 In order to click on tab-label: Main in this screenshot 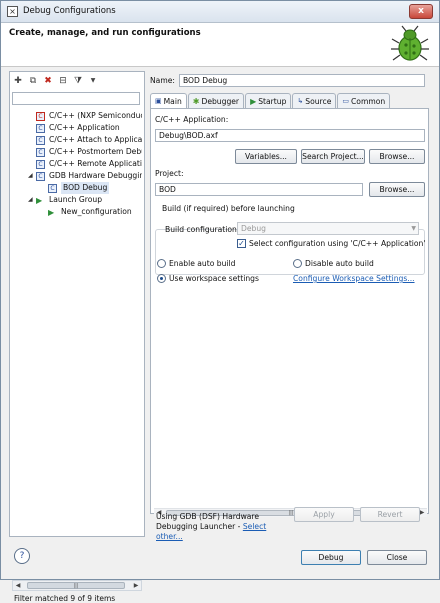, I will do `click(172, 101)`.